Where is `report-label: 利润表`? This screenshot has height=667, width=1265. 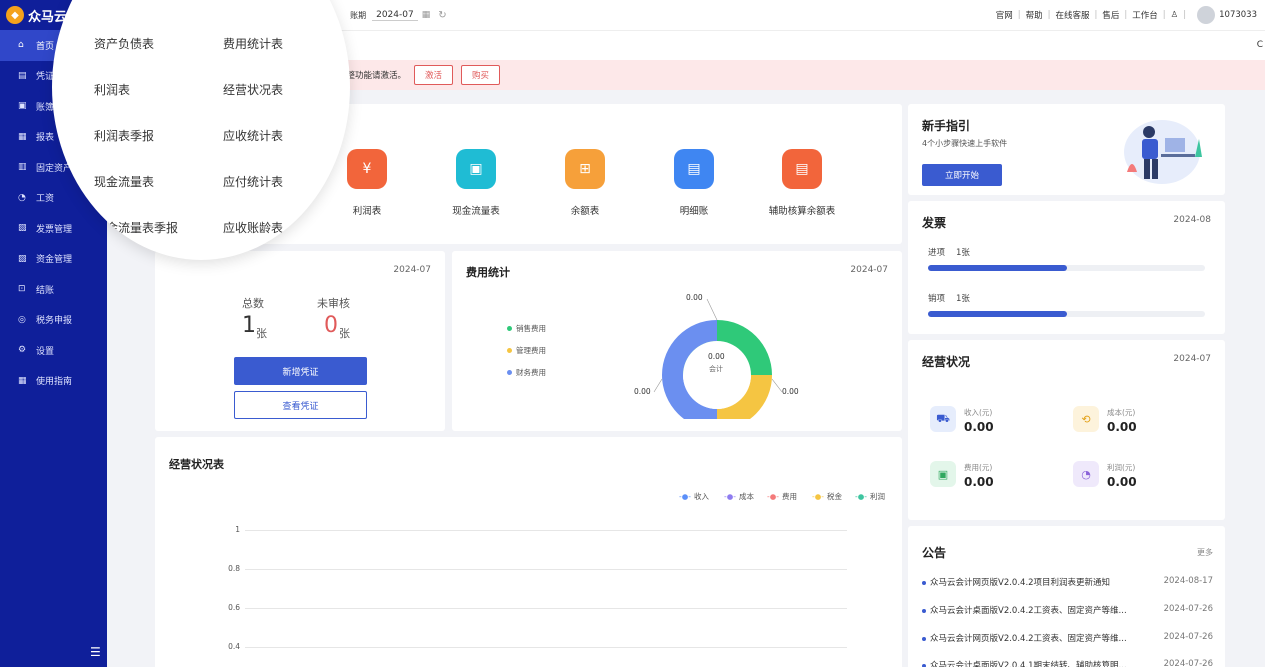
report-label: 利润表 is located at coordinates (367, 211).